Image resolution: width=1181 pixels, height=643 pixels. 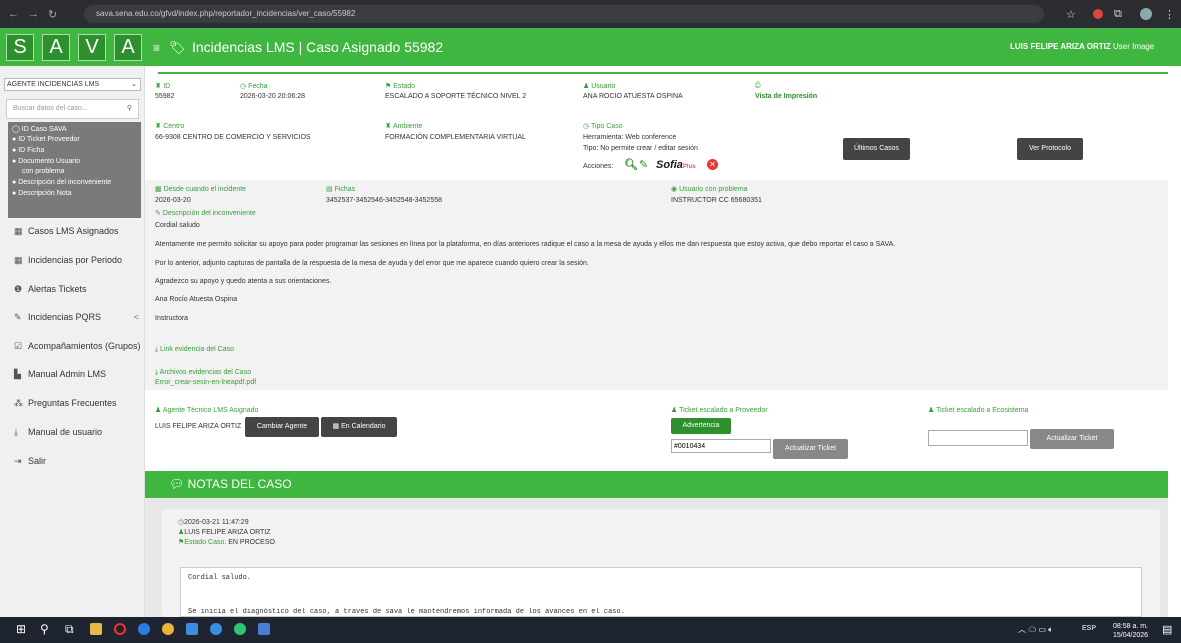 I want to click on agente-value: LUIS FELIPE ARIZA ORTIZ, so click(x=198, y=426).